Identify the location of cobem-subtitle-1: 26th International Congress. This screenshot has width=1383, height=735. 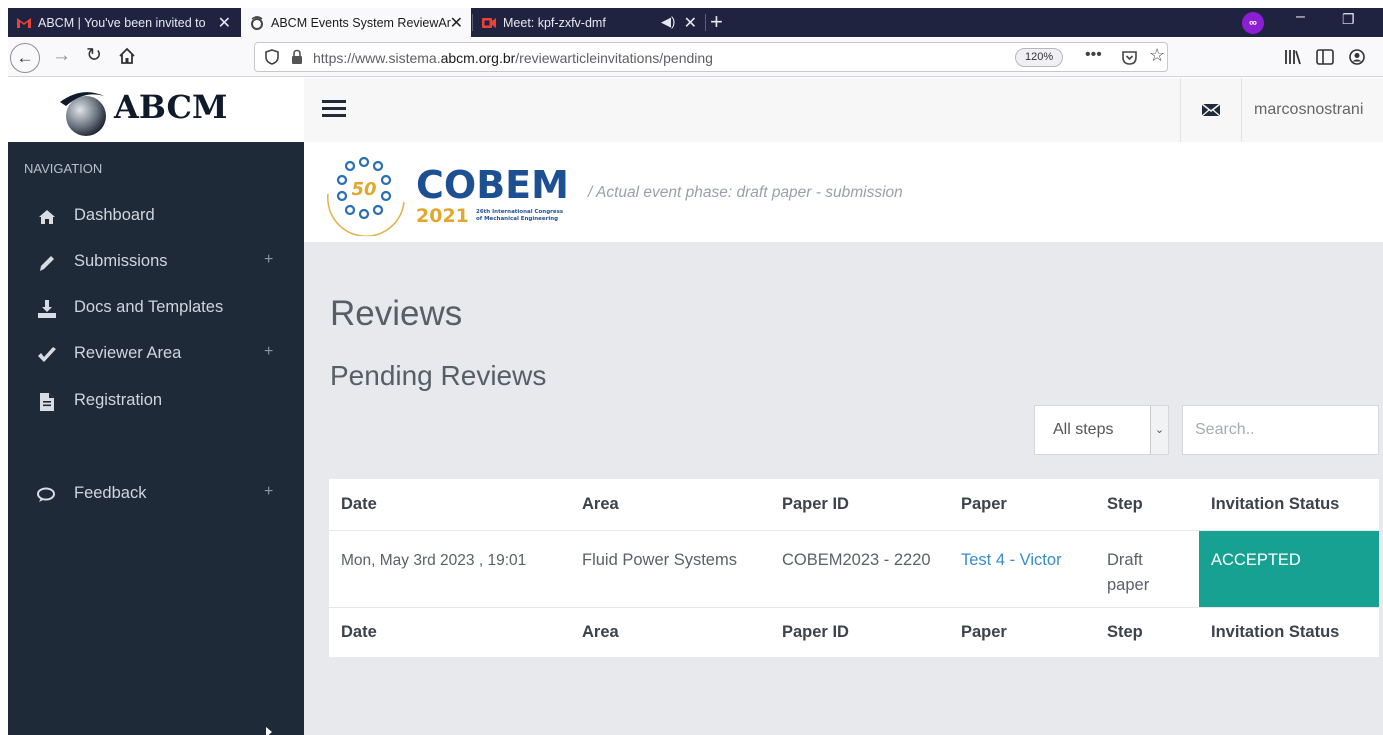
(520, 212).